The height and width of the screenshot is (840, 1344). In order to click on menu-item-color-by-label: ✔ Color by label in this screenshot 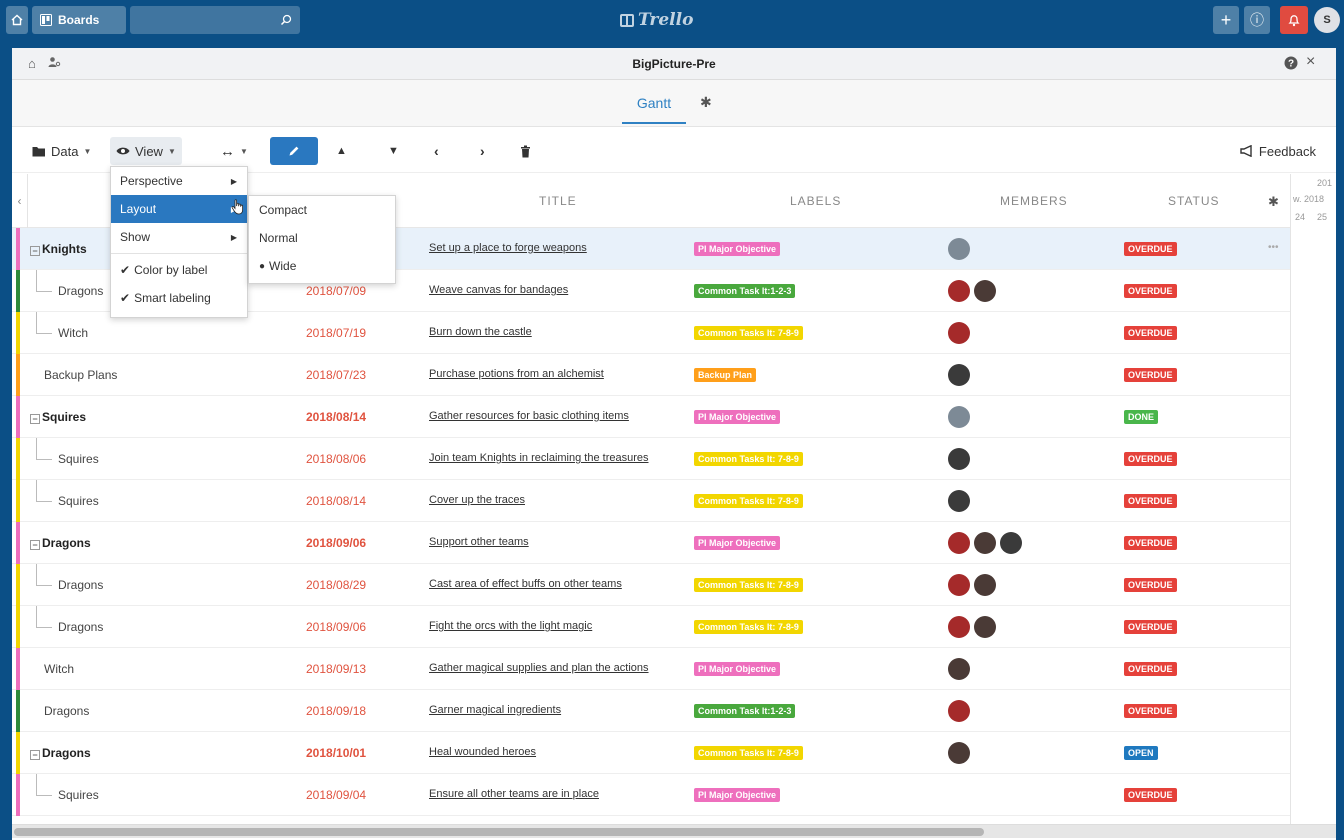, I will do `click(179, 270)`.